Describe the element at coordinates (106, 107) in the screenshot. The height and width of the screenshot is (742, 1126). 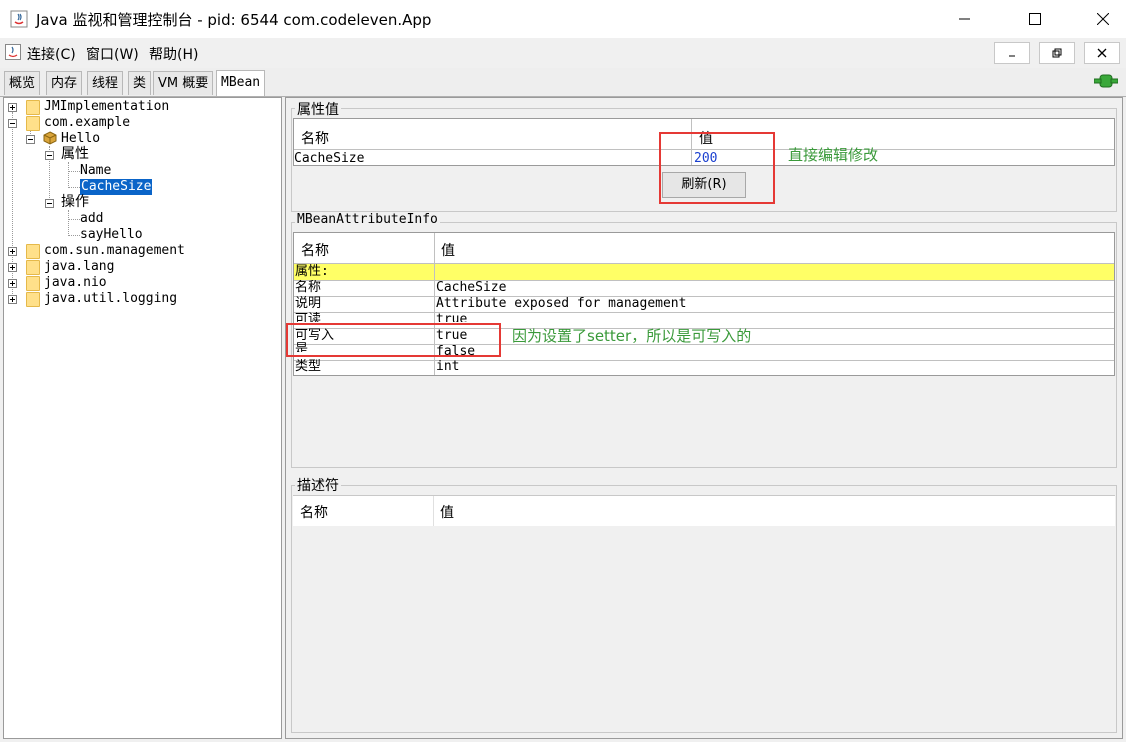
I see `tree-node-jmimplementation: JMImplementation` at that location.